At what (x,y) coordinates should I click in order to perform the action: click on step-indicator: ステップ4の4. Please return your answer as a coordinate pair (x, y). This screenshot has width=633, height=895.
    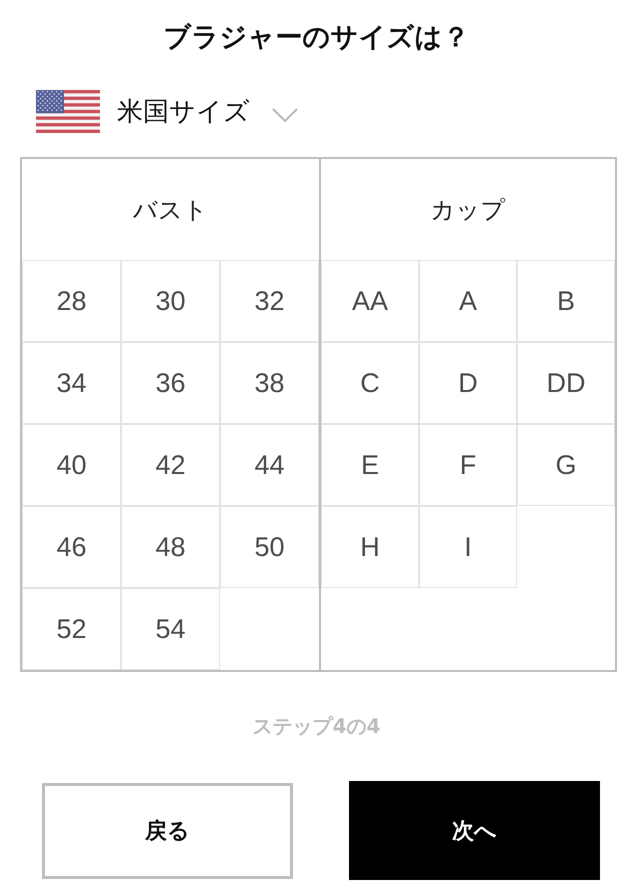
    Looking at the image, I should click on (316, 726).